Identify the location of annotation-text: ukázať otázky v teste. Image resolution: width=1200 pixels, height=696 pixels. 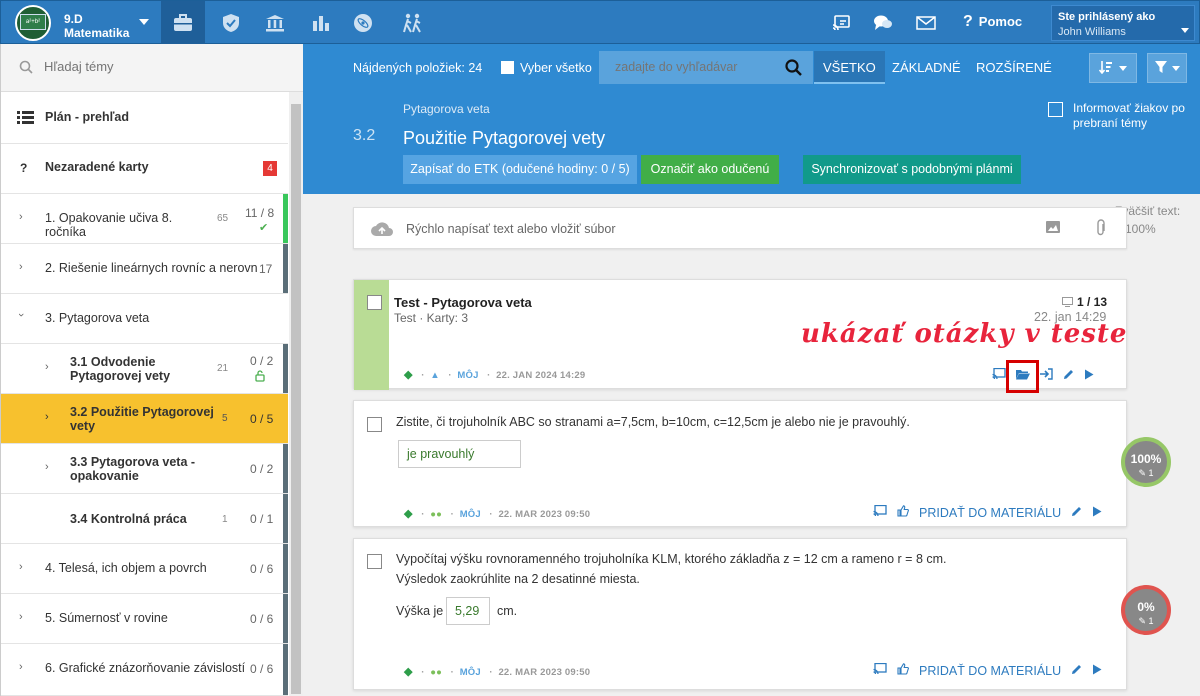
(964, 334).